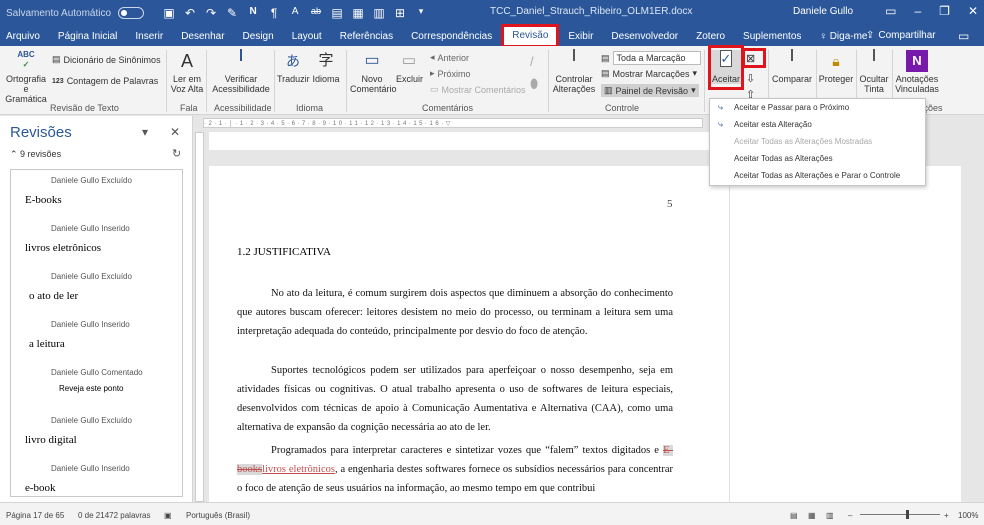 The height and width of the screenshot is (525, 984). I want to click on paragraph-icon: ¶, so click(274, 13).